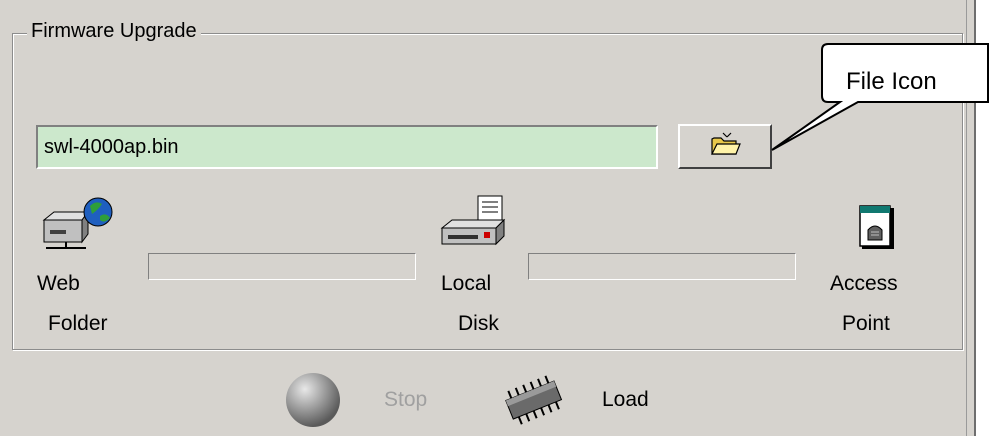  I want to click on stop-button, so click(313, 402).